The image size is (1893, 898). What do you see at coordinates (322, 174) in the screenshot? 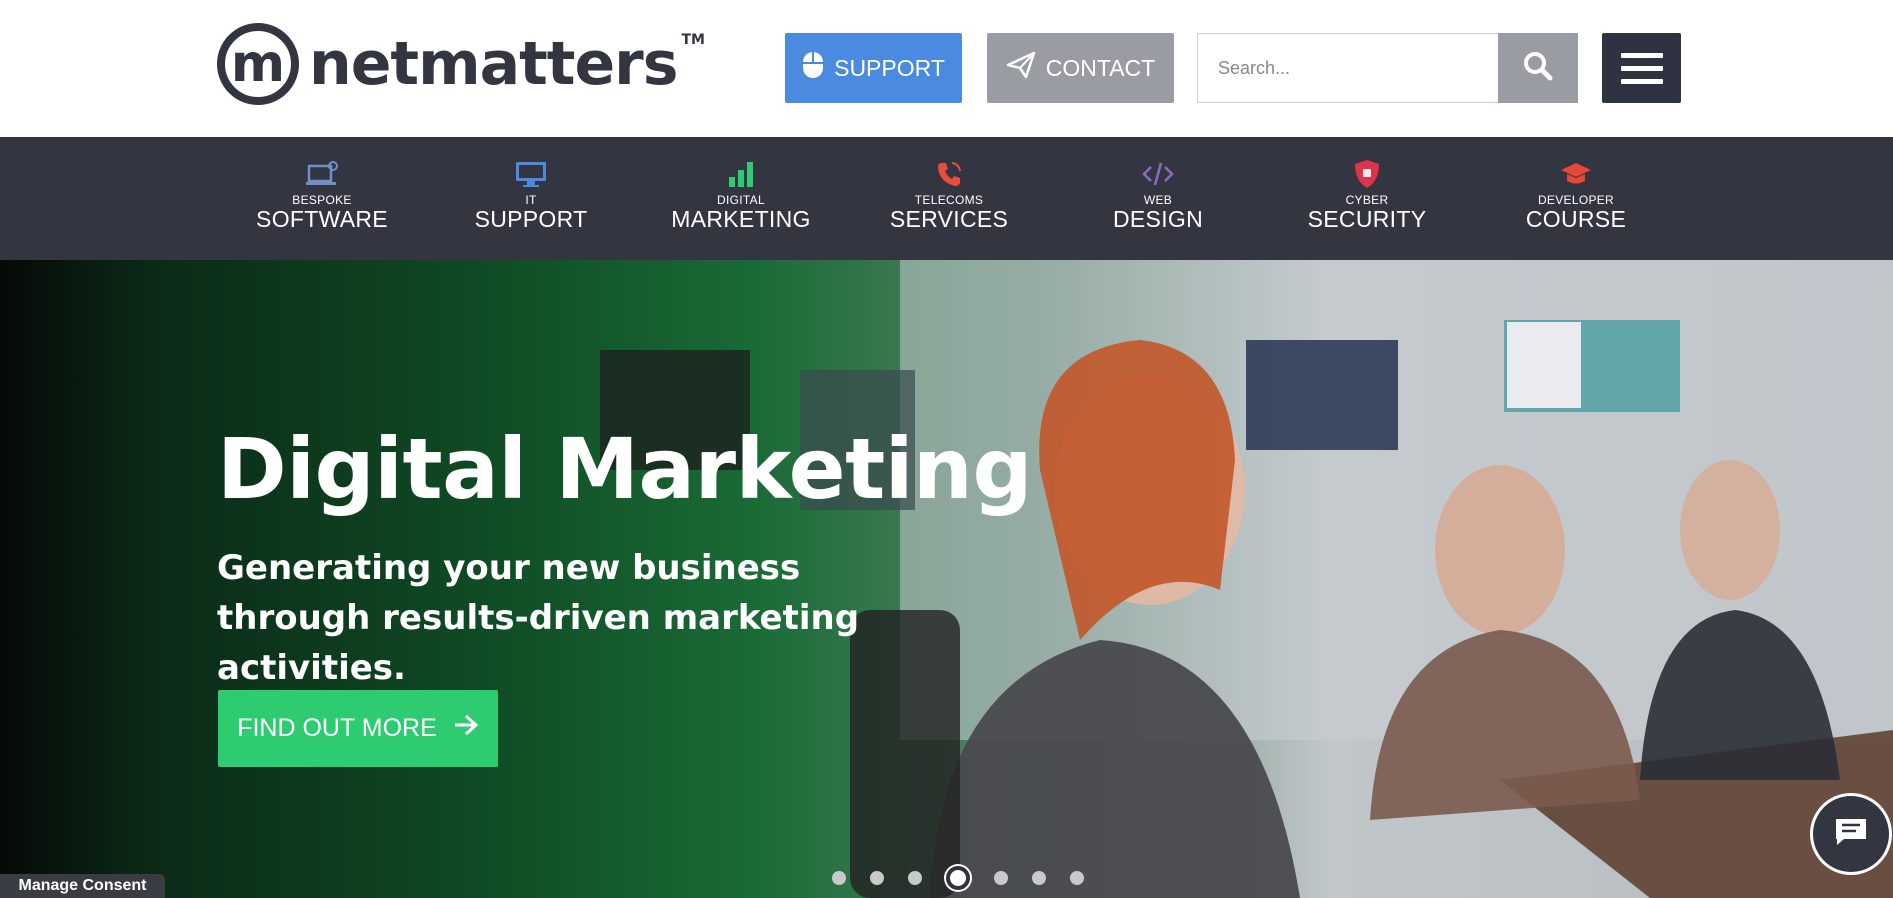
I see `laptop-gear-icon` at bounding box center [322, 174].